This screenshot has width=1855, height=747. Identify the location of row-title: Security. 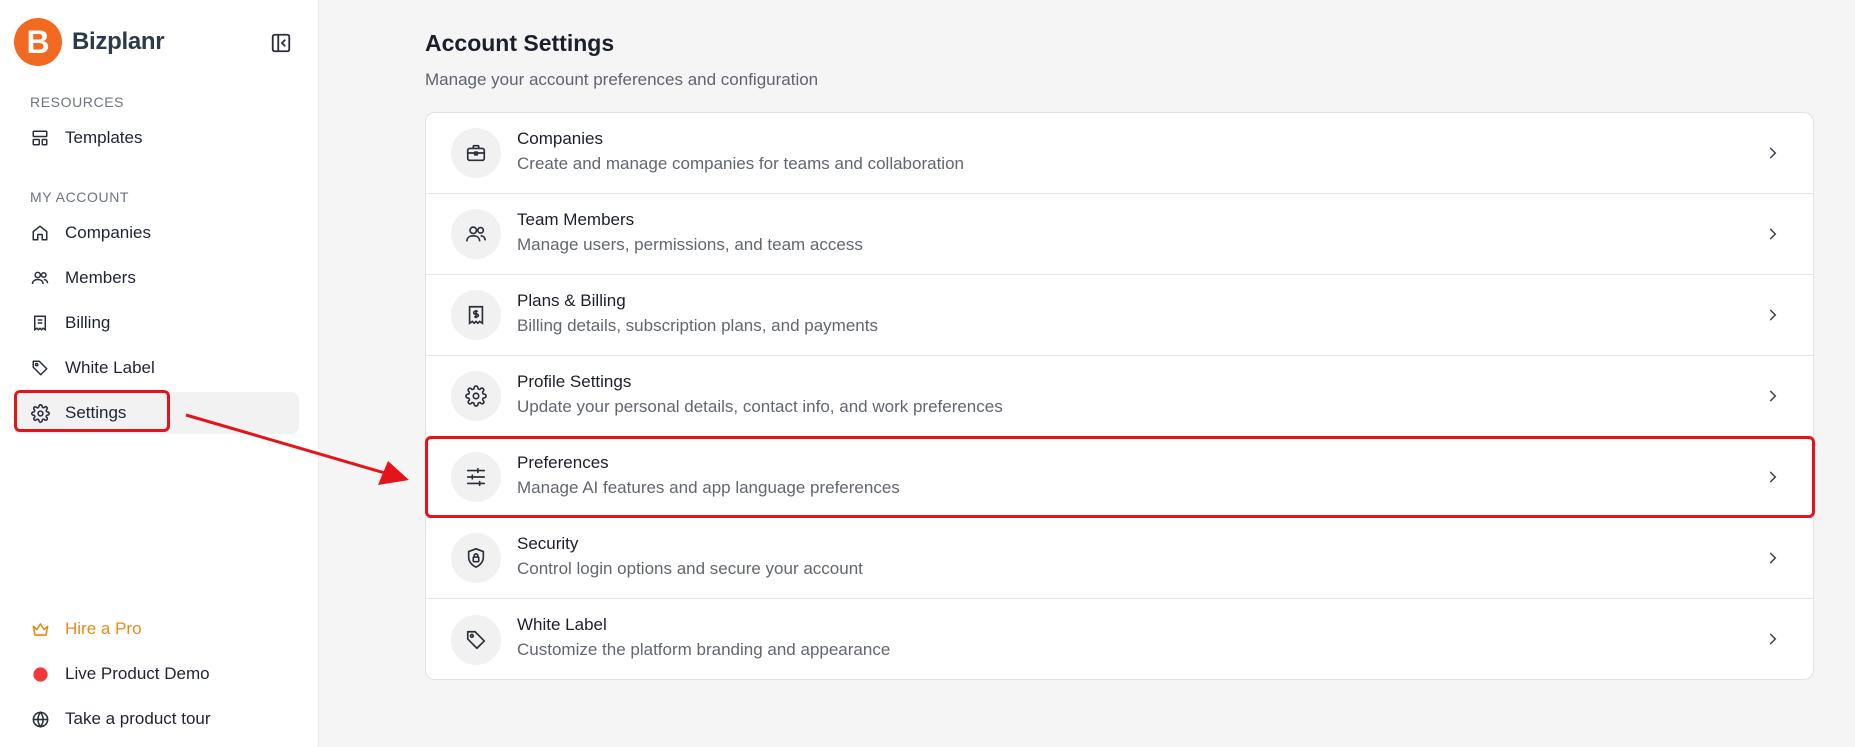
(548, 543).